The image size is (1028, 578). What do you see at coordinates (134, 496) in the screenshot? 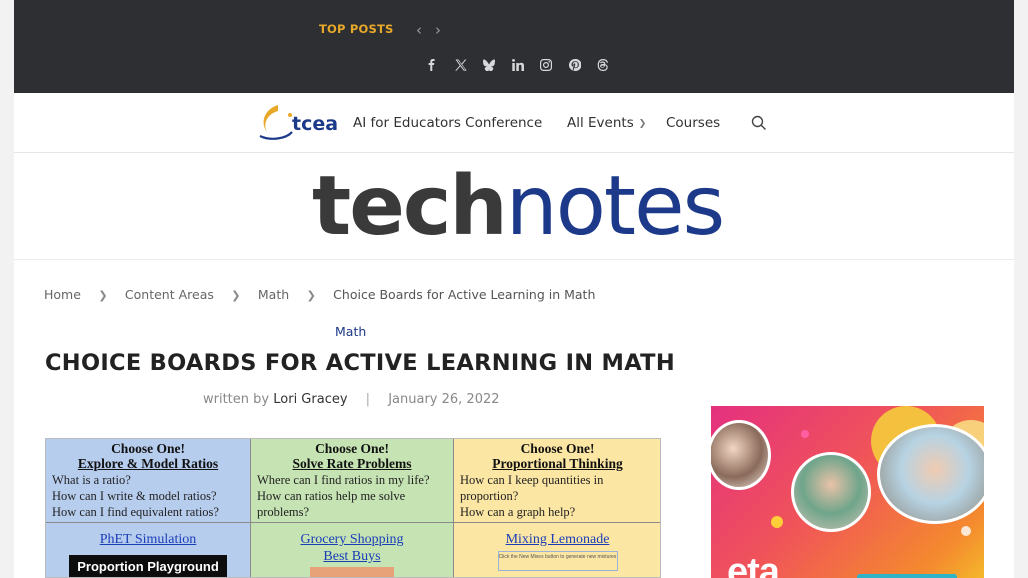
I see `cell-question: How can I write & model ratios?` at bounding box center [134, 496].